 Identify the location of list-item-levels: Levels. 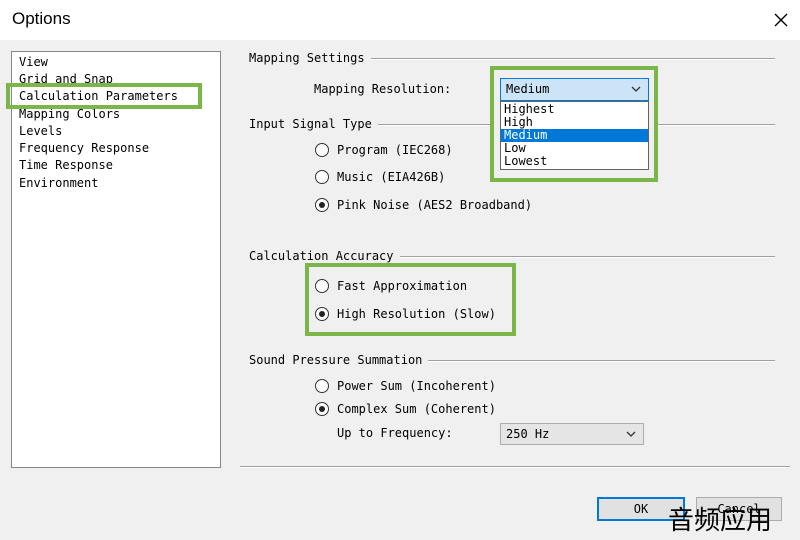
(40, 131).